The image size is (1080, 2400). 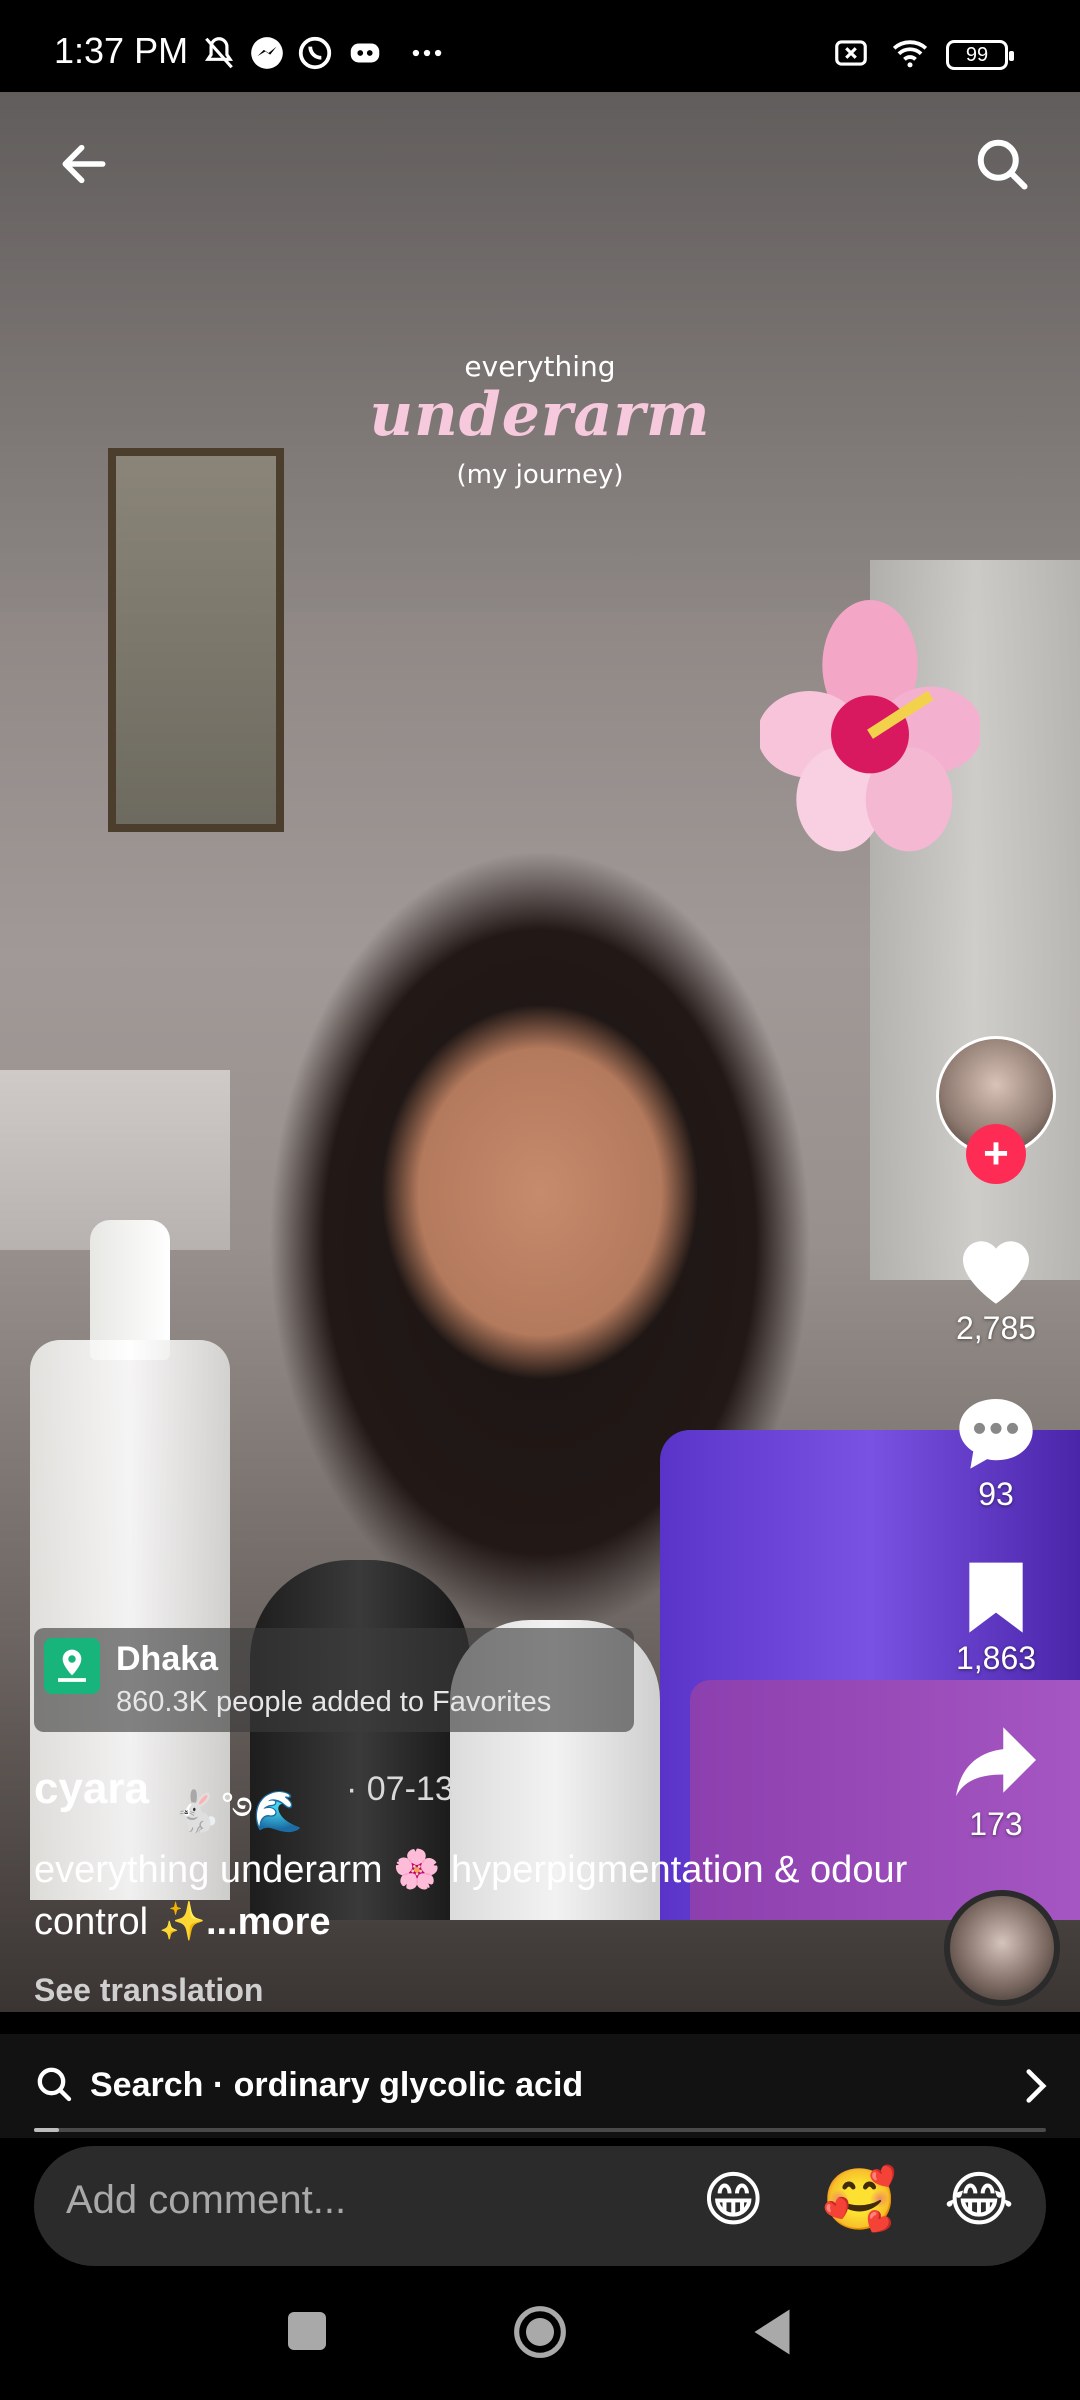 What do you see at coordinates (337, 2085) in the screenshot?
I see `search-suggestion-text: Search · ordinary glycolic acid` at bounding box center [337, 2085].